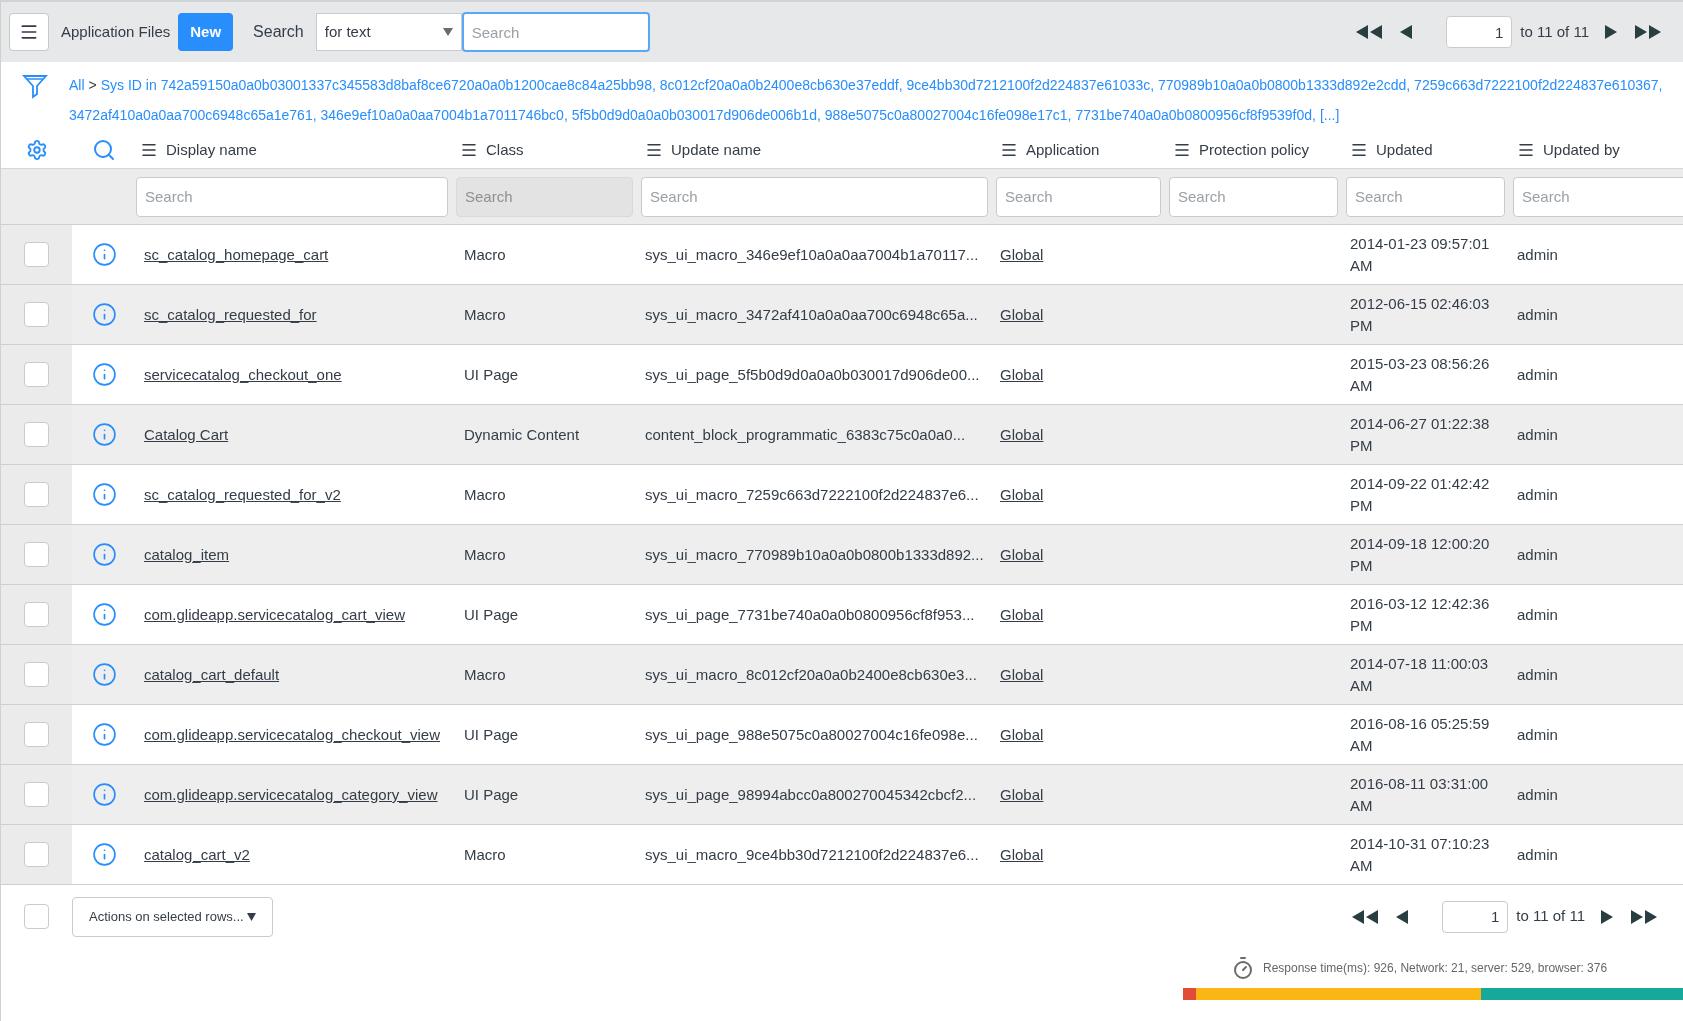 The height and width of the screenshot is (1021, 1683). I want to click on table-row: sc_catalog_requested_for_v2 Macro sys_ui_macro_7259c663d7222100f2d224837e6... Global 2014-09-22 01:42:42 PM admin, so click(842, 494).